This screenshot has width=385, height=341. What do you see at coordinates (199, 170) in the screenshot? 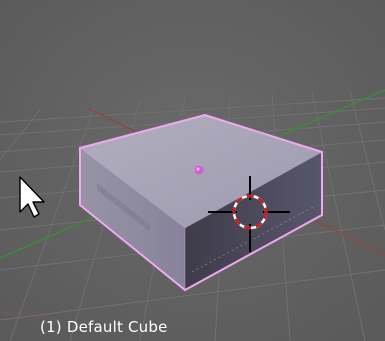
I see `object-origin-icon` at bounding box center [199, 170].